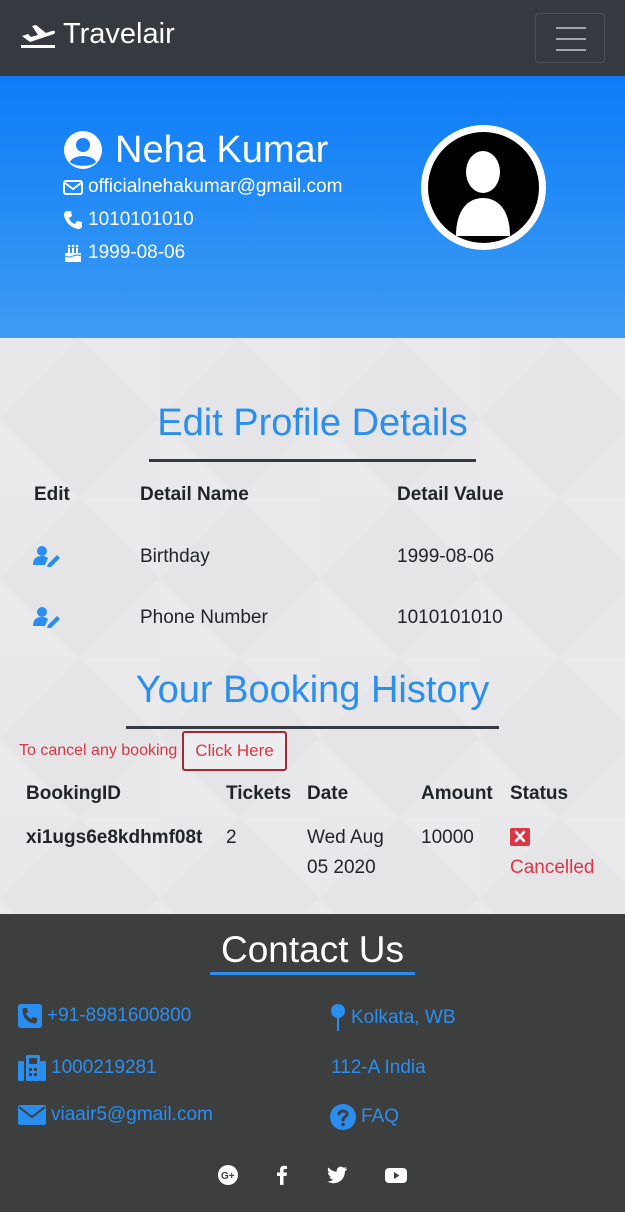 The height and width of the screenshot is (1212, 625). Describe the element at coordinates (312, 690) in the screenshot. I see `booking-history-title: Your Booking History` at that location.